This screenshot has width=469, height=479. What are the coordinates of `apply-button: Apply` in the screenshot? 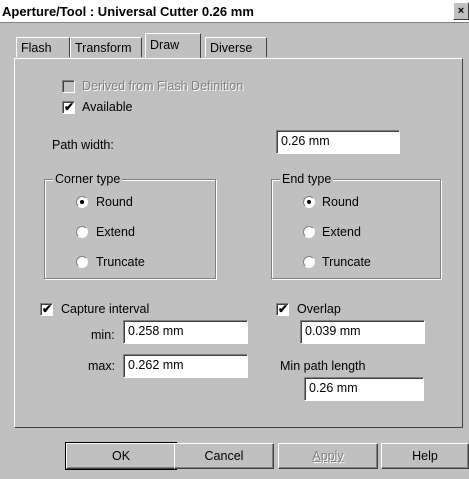 It's located at (328, 456).